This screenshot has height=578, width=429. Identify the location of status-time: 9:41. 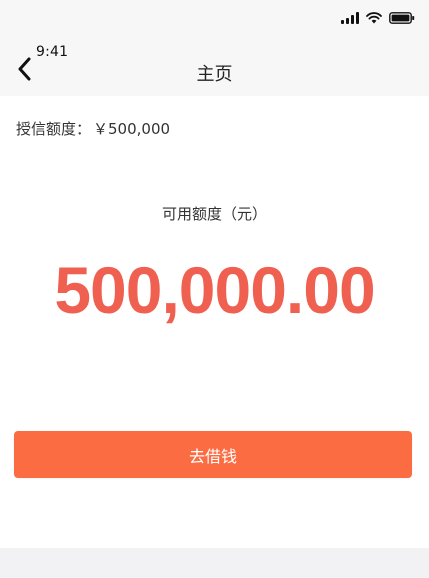
(52, 52).